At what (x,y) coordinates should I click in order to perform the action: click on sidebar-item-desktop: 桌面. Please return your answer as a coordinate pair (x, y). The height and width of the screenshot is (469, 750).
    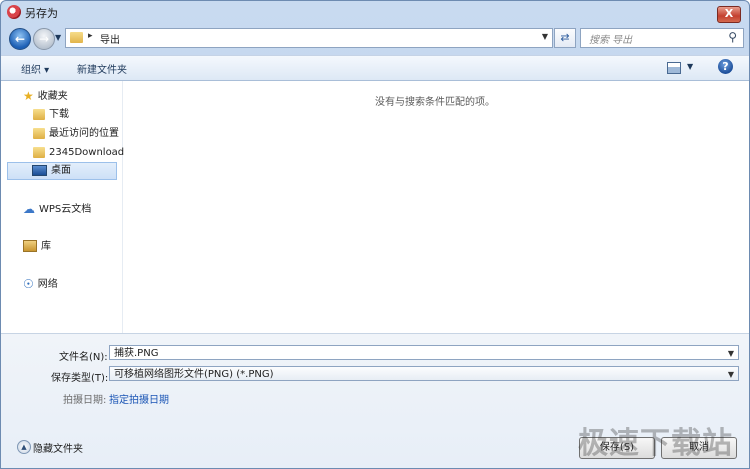
    Looking at the image, I should click on (62, 171).